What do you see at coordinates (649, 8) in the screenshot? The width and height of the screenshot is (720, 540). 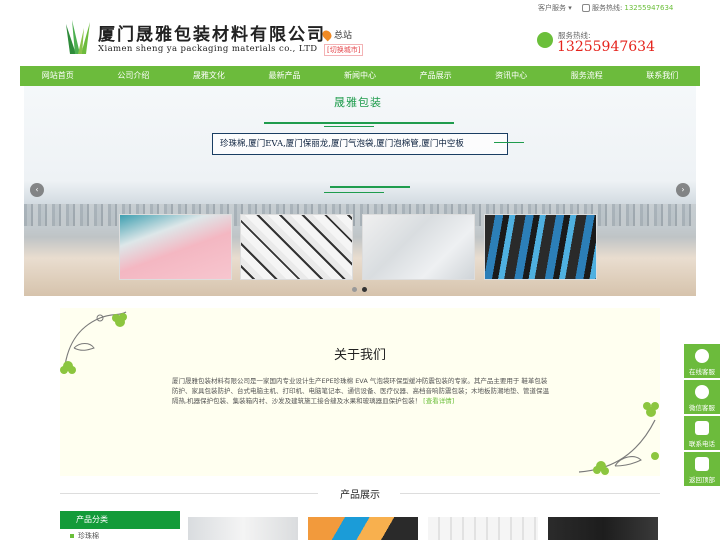 I see `top-hotline-number: 13255947634` at bounding box center [649, 8].